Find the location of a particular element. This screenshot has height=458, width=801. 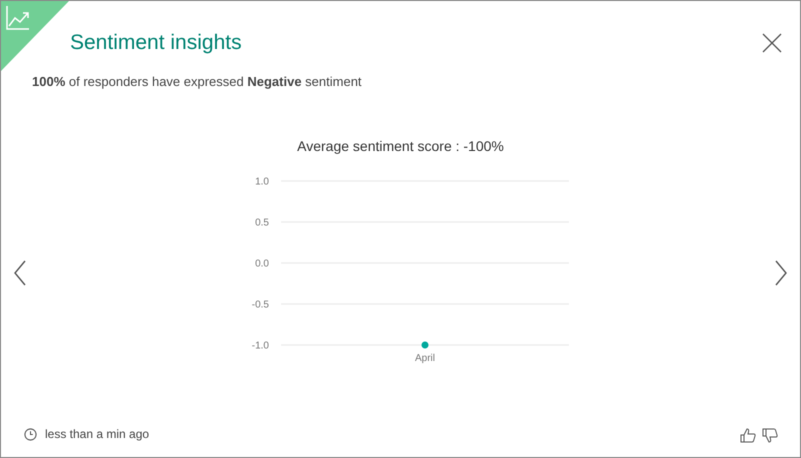

timestamp: less than a min ago is located at coordinates (97, 434).